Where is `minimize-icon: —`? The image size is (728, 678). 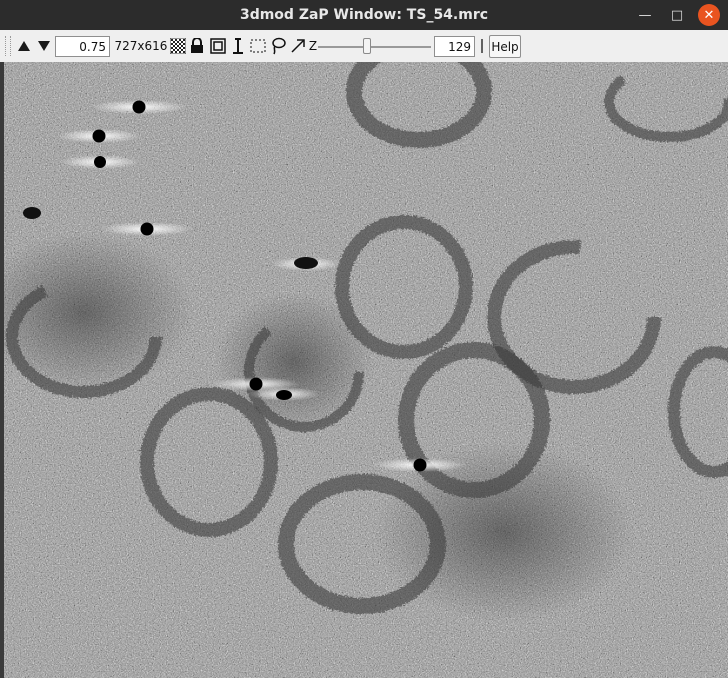 minimize-icon: — is located at coordinates (645, 15).